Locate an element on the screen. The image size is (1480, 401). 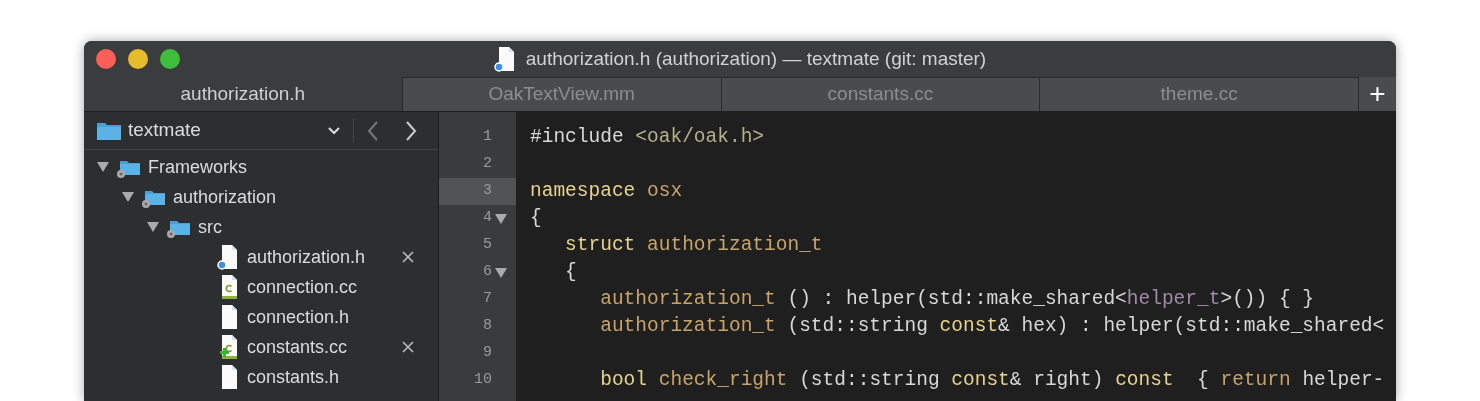
minimize-window-button is located at coordinates (138, 59).